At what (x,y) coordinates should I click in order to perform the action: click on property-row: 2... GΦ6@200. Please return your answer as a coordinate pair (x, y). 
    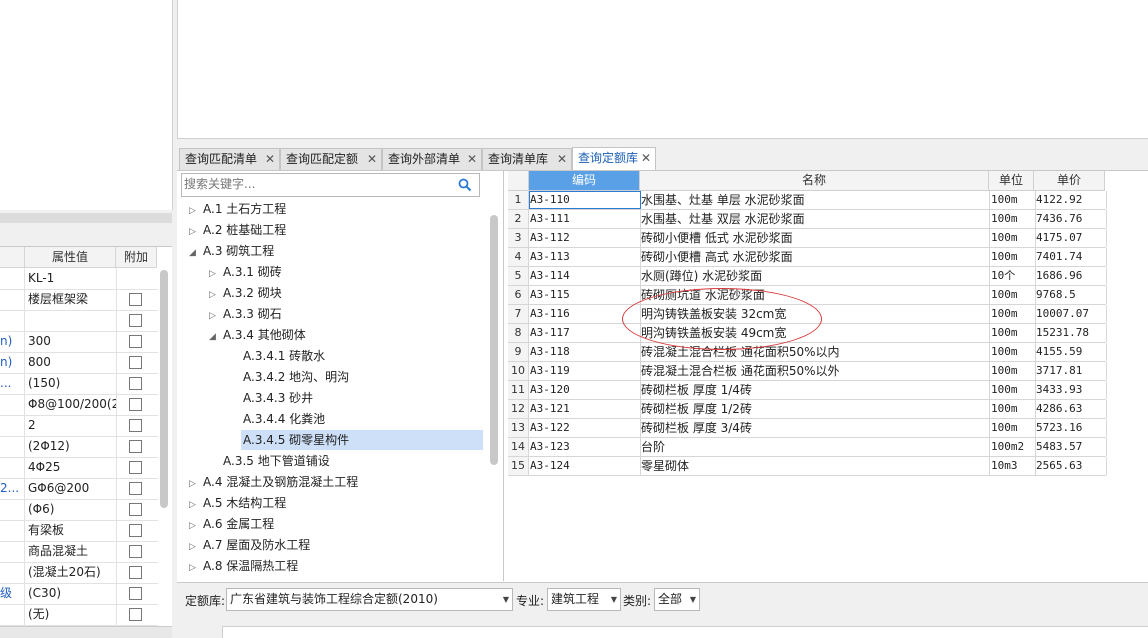
    Looking at the image, I should click on (79, 489).